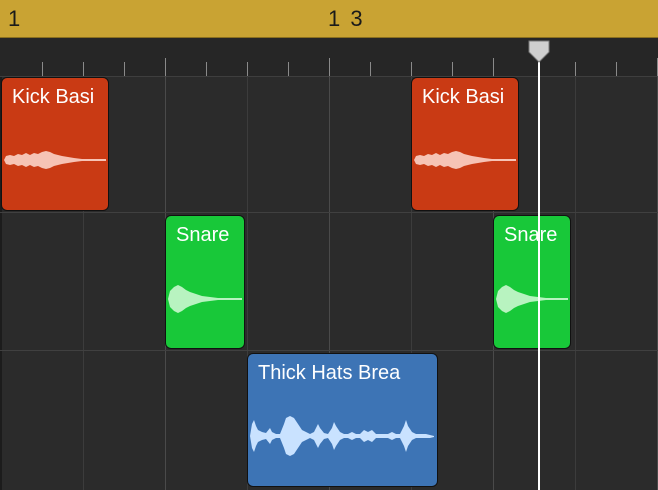  I want to click on region-hats-1: Thick Hats Brea, so click(342, 420).